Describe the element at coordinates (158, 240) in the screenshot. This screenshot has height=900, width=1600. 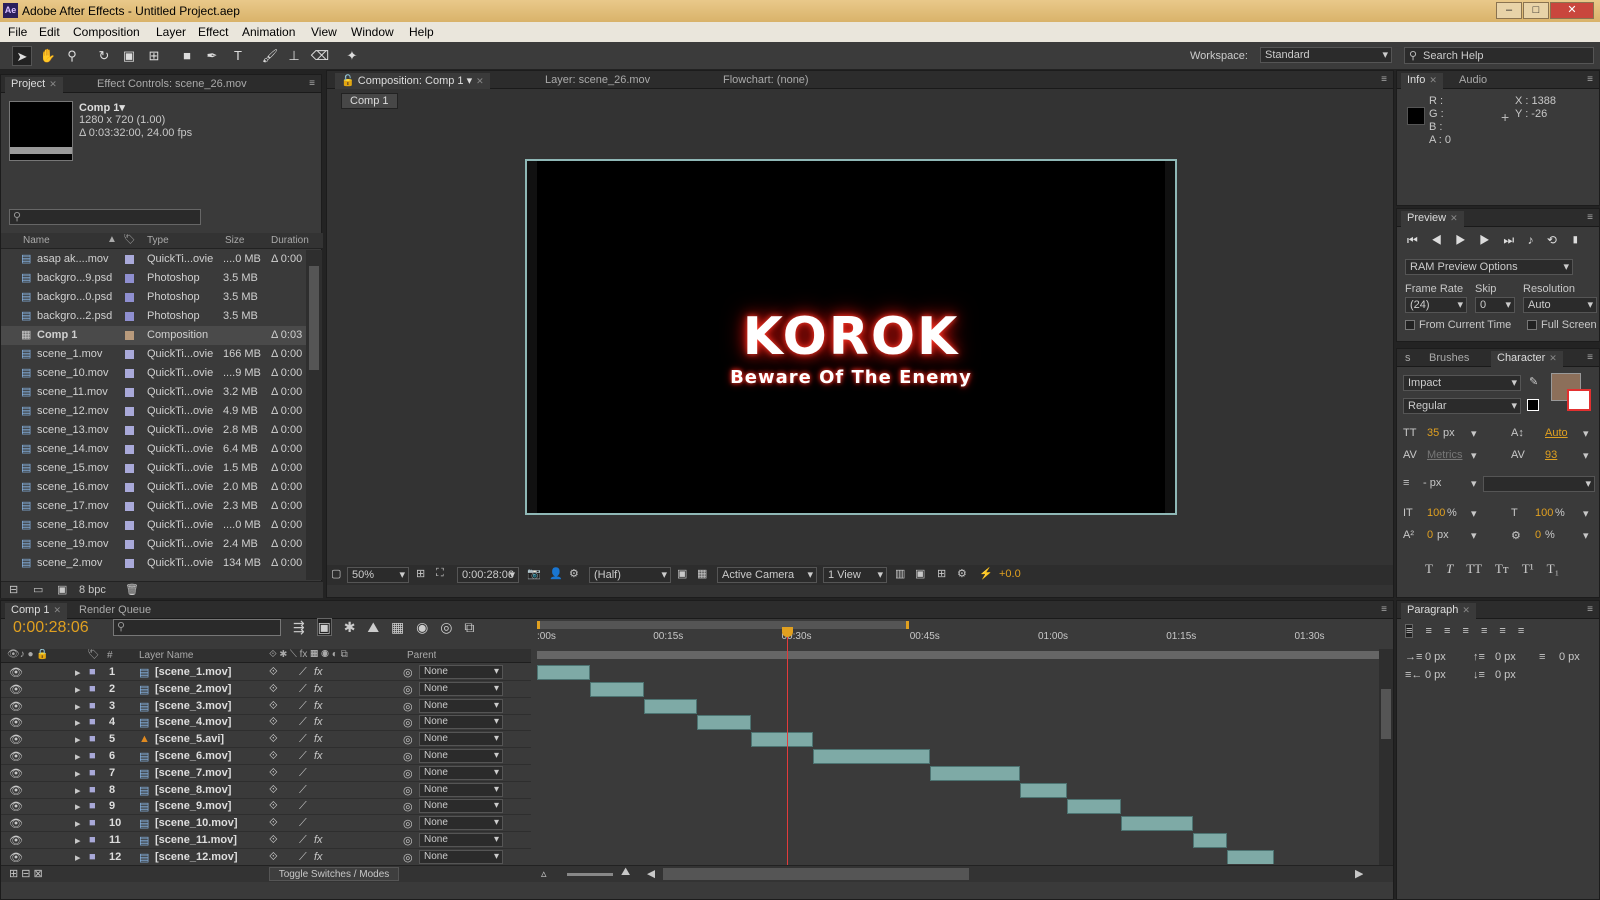
I see `column-type: Type` at that location.